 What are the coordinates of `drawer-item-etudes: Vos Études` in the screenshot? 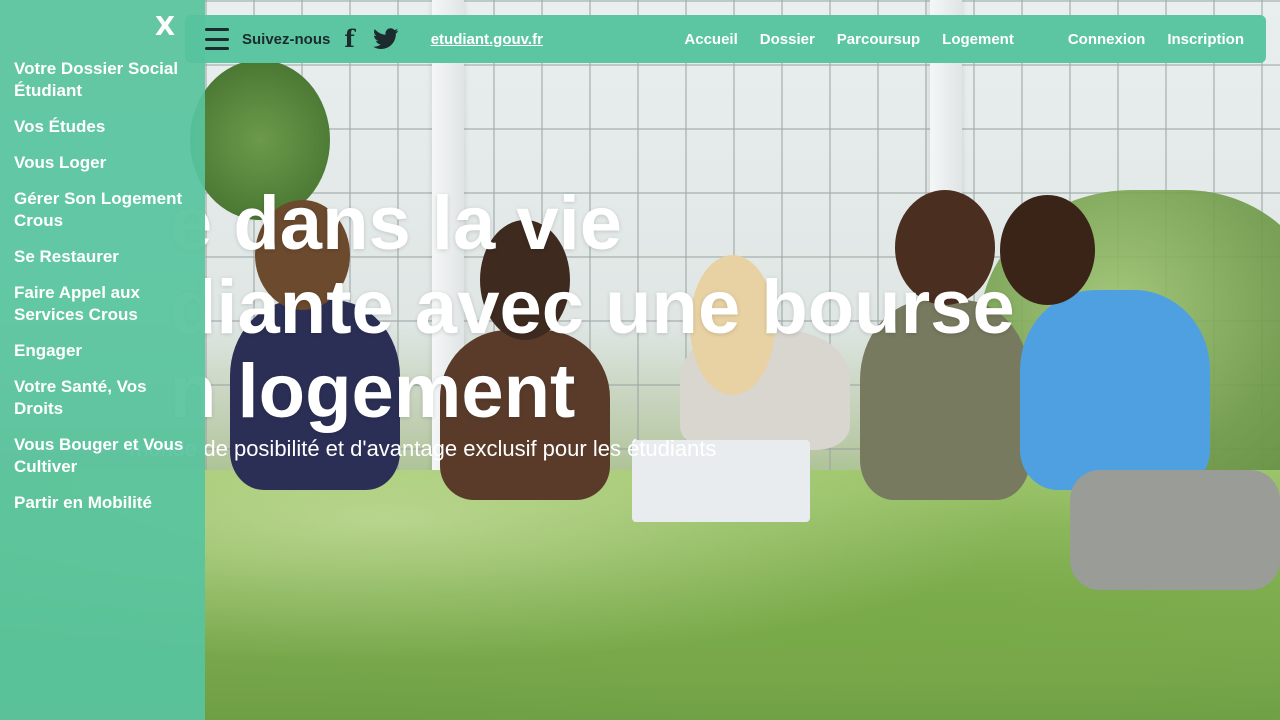 It's located at (105, 127).